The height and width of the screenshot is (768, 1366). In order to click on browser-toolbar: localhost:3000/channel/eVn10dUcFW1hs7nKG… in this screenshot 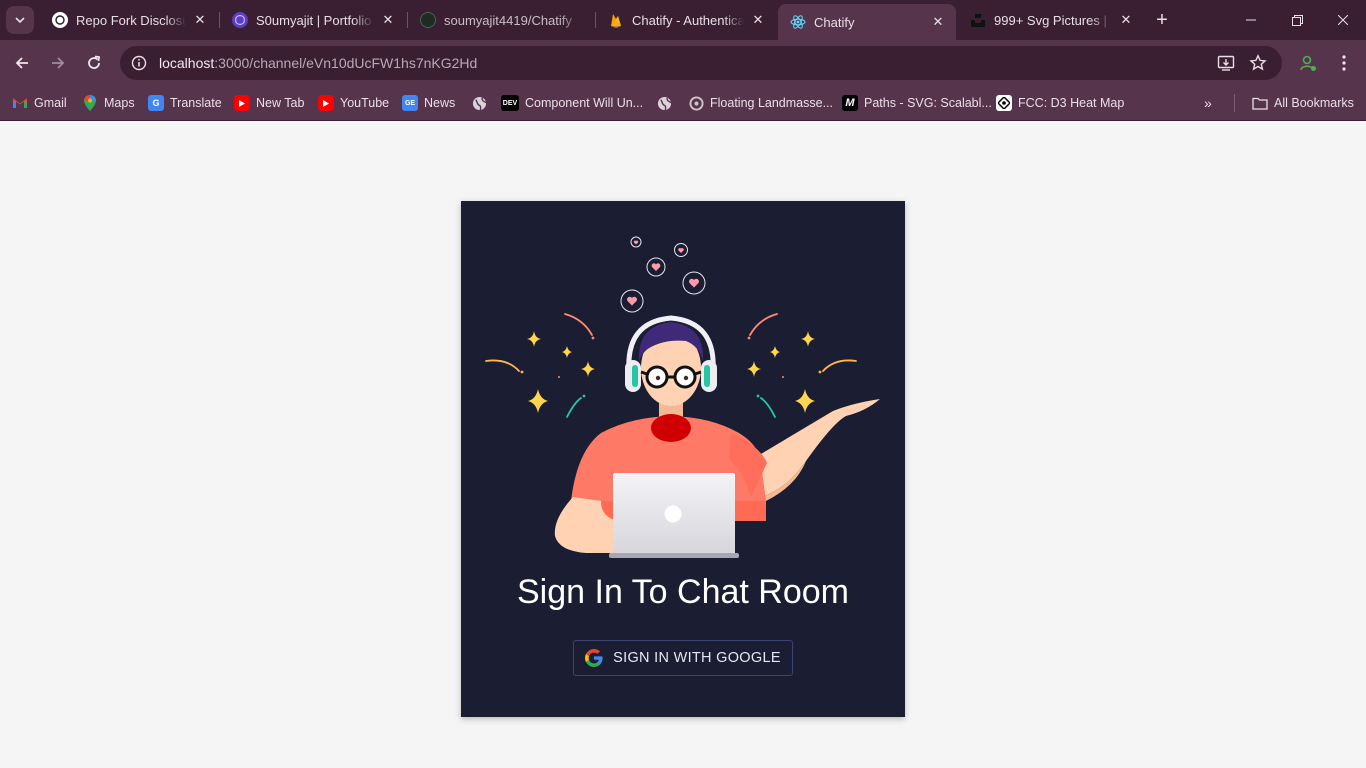, I will do `click(683, 63)`.